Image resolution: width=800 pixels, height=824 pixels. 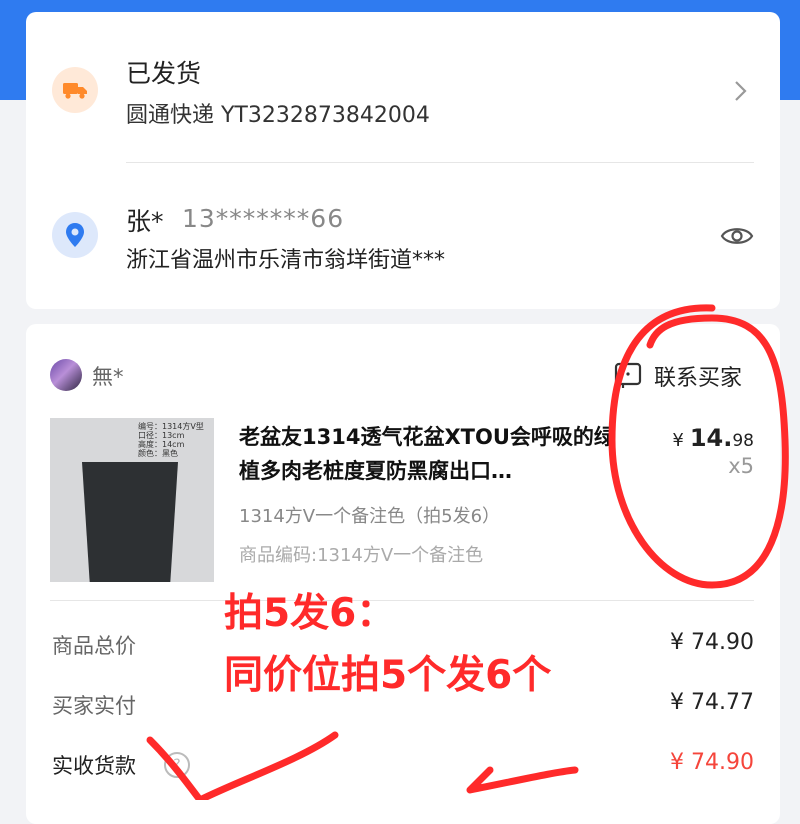 What do you see at coordinates (522, 780) in the screenshot?
I see `arrow-mark` at bounding box center [522, 780].